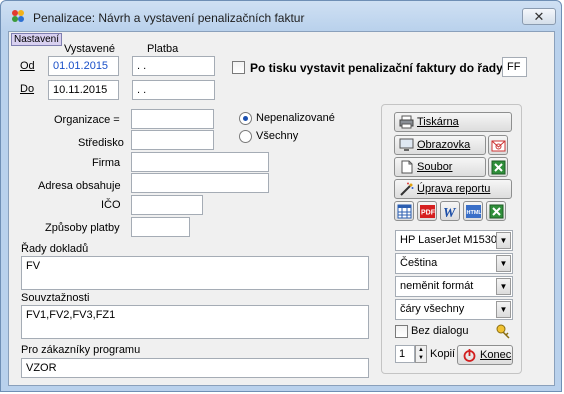  What do you see at coordinates (407, 189) in the screenshot?
I see `magic-wand-icon` at bounding box center [407, 189].